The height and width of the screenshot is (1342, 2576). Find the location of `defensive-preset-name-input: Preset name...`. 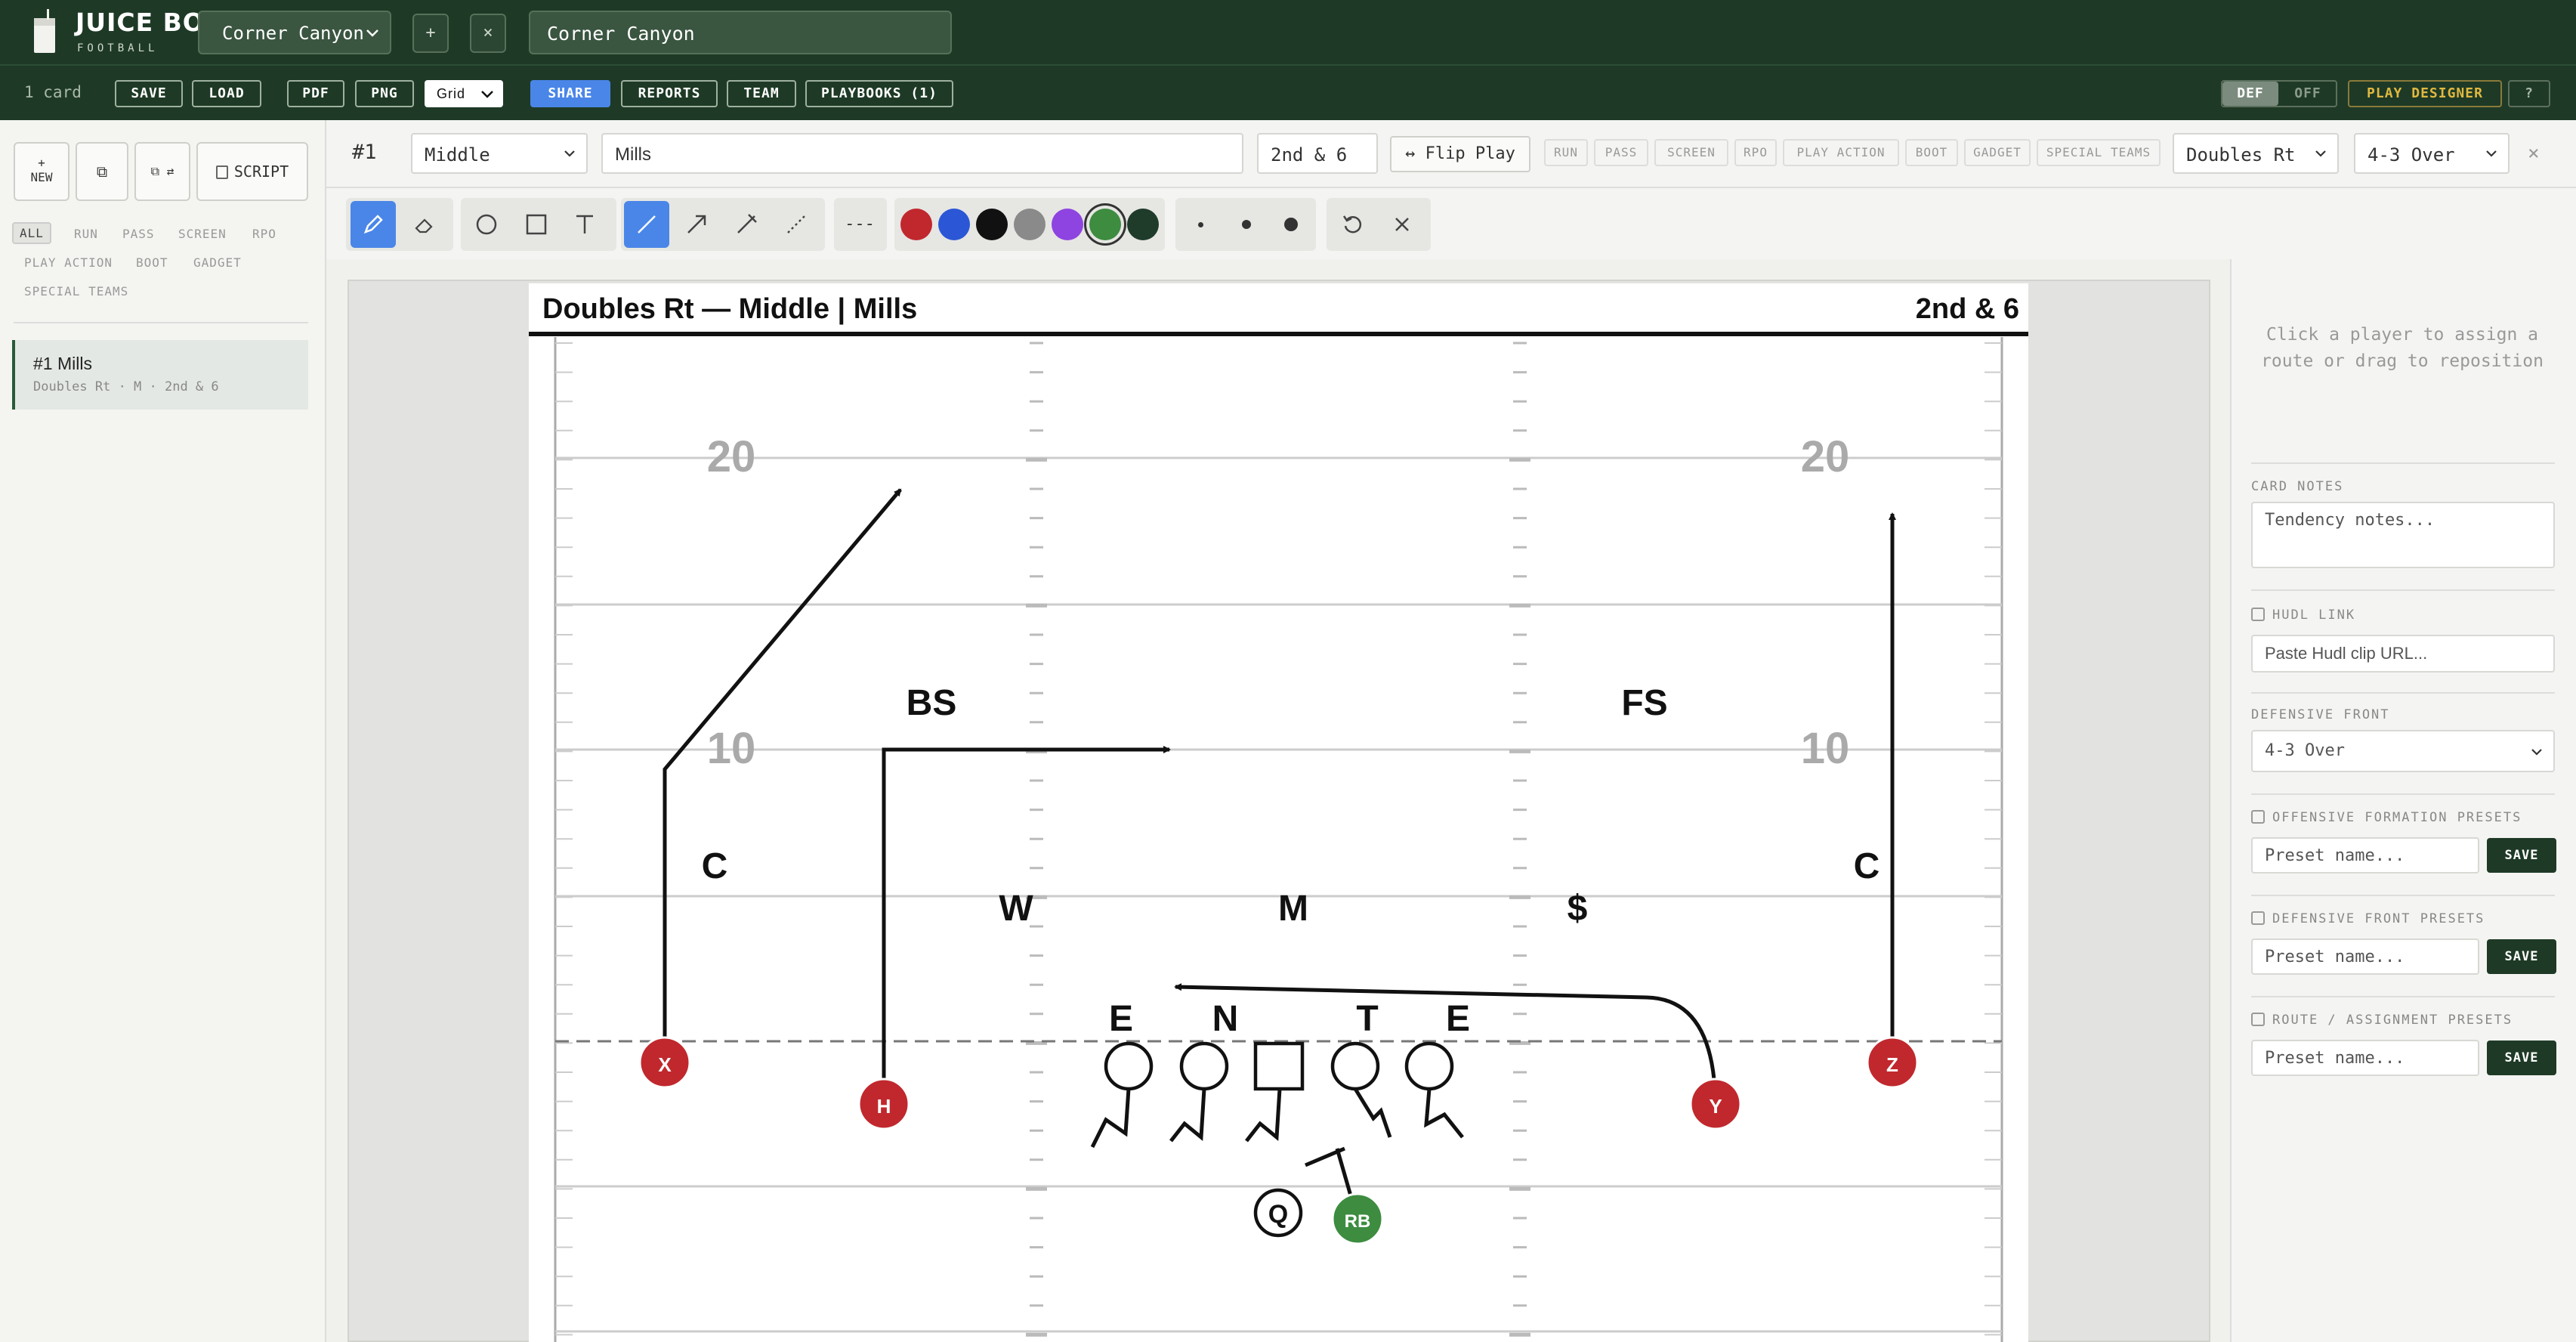

defensive-preset-name-input: Preset name... is located at coordinates (2365, 956).